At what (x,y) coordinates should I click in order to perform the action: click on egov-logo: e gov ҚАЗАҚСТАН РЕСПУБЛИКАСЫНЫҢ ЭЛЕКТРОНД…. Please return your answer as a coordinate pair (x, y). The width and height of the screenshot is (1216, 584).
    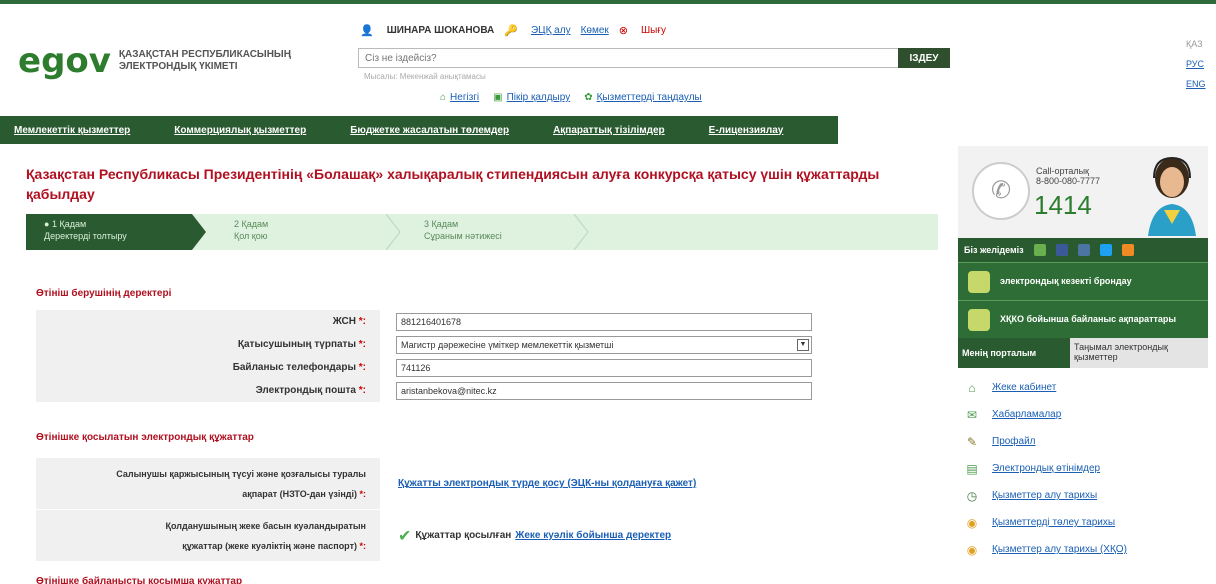
    Looking at the image, I should click on (154, 61).